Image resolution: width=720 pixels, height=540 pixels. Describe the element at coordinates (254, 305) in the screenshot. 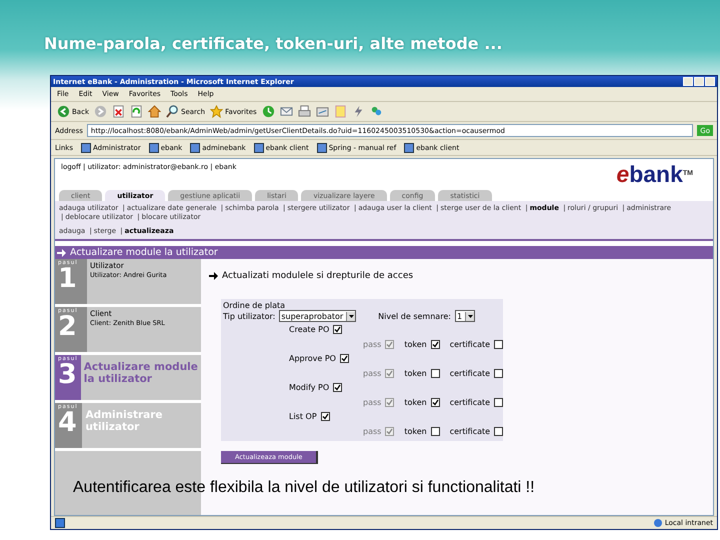

I see `form-title: Ordine de plata` at that location.